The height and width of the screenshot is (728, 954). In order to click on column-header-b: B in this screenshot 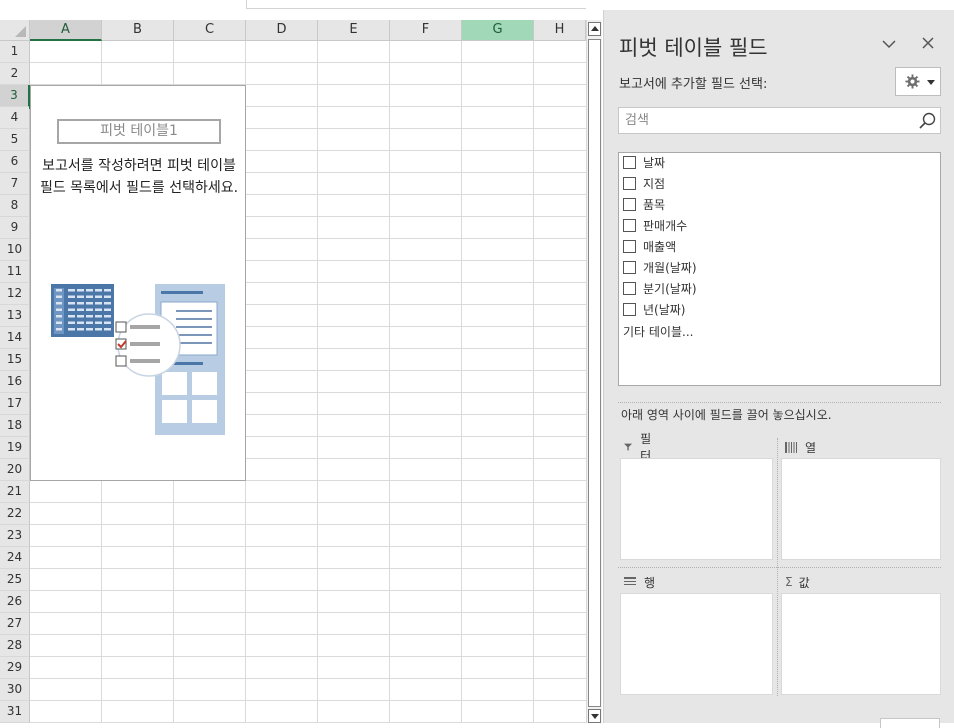, I will do `click(138, 30)`.